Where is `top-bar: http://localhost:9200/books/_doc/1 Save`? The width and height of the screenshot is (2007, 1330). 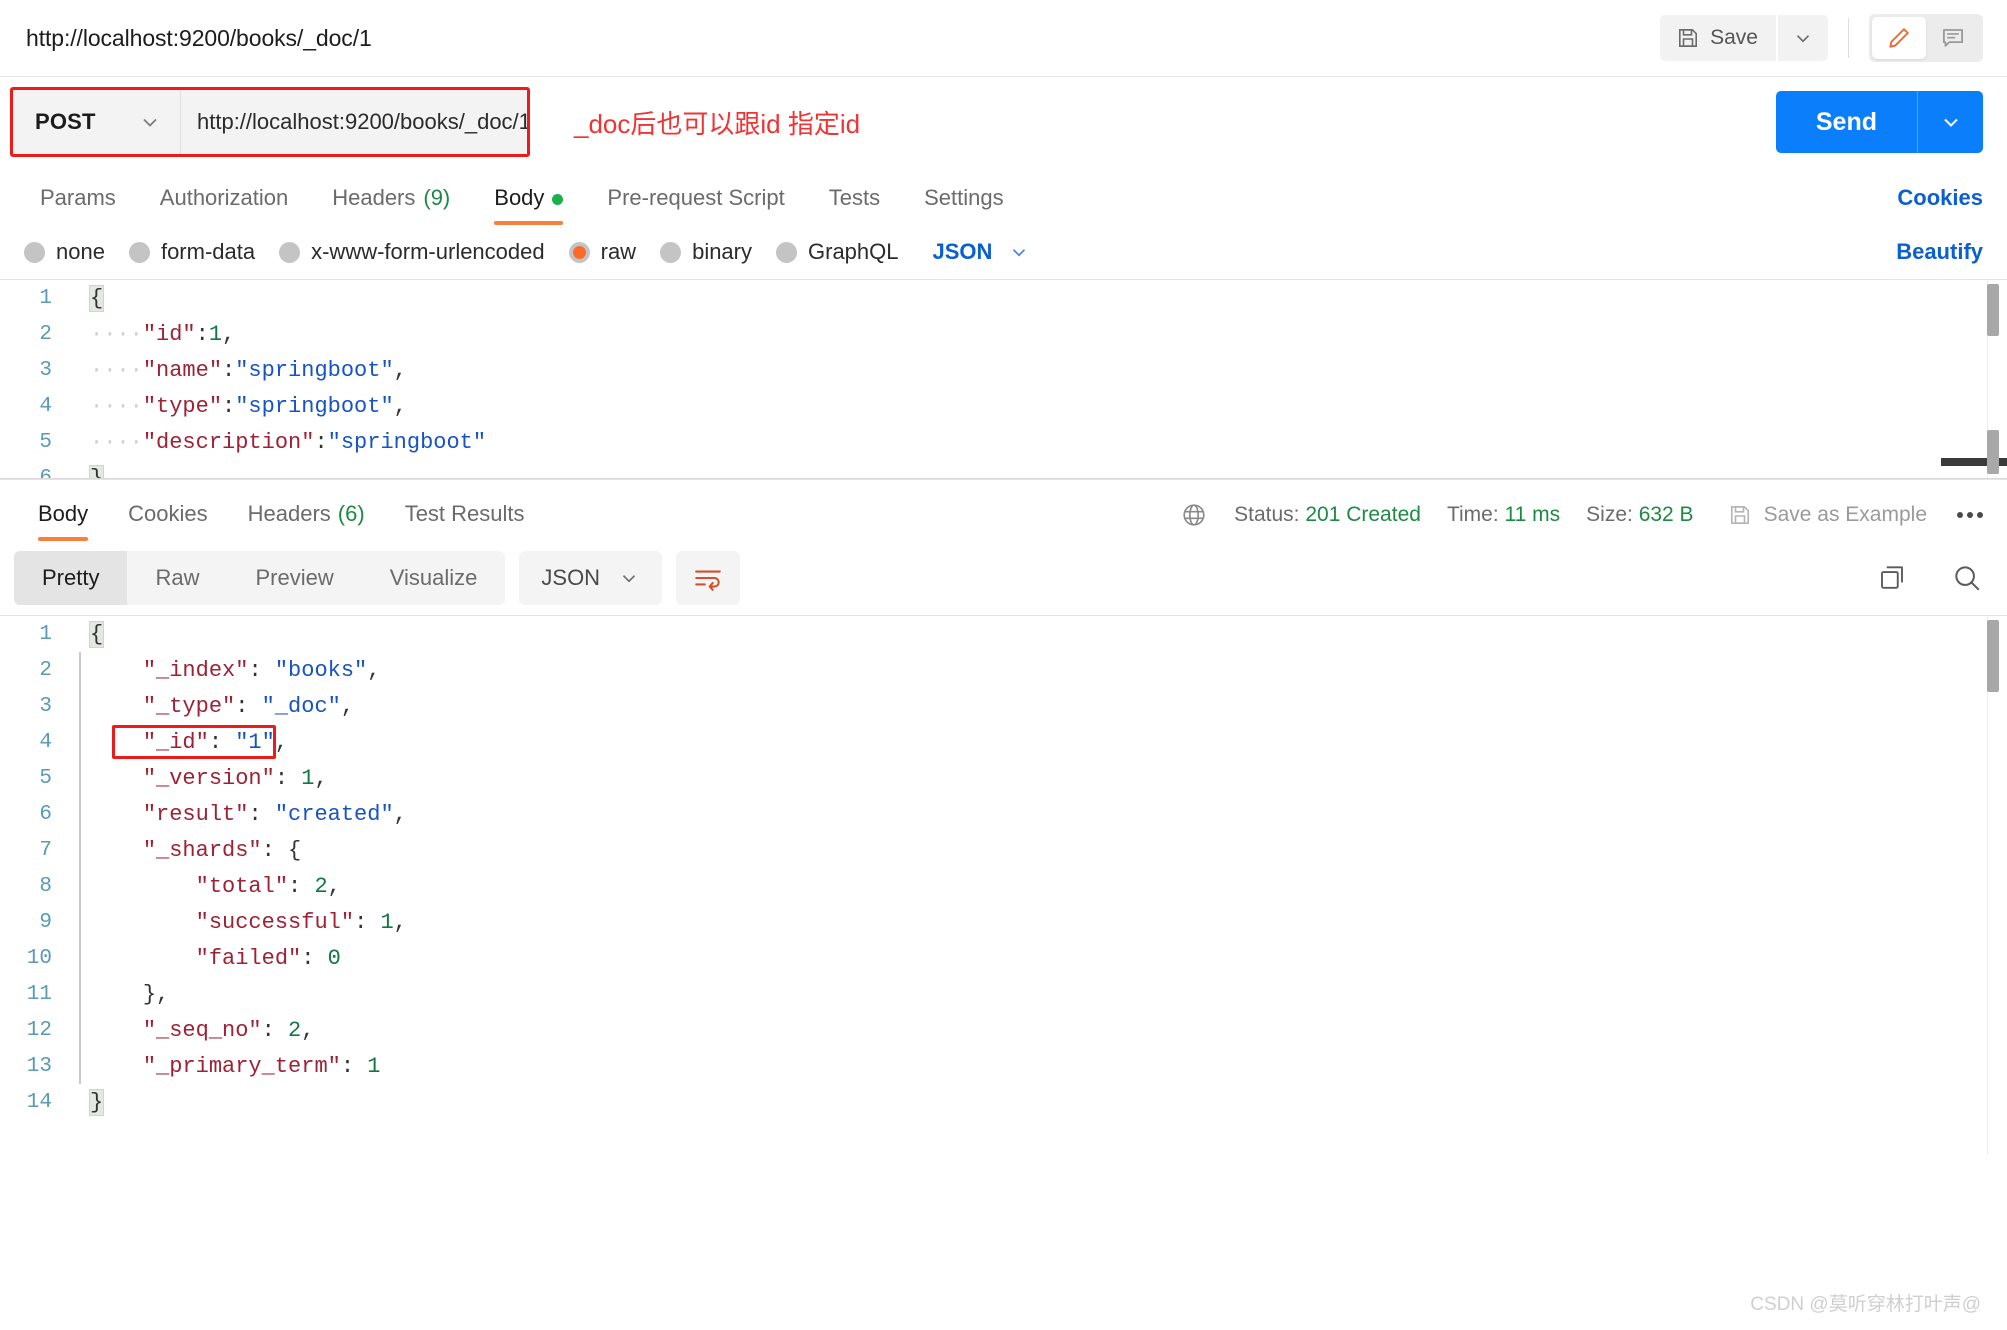 top-bar: http://localhost:9200/books/_doc/1 Save is located at coordinates (1003, 38).